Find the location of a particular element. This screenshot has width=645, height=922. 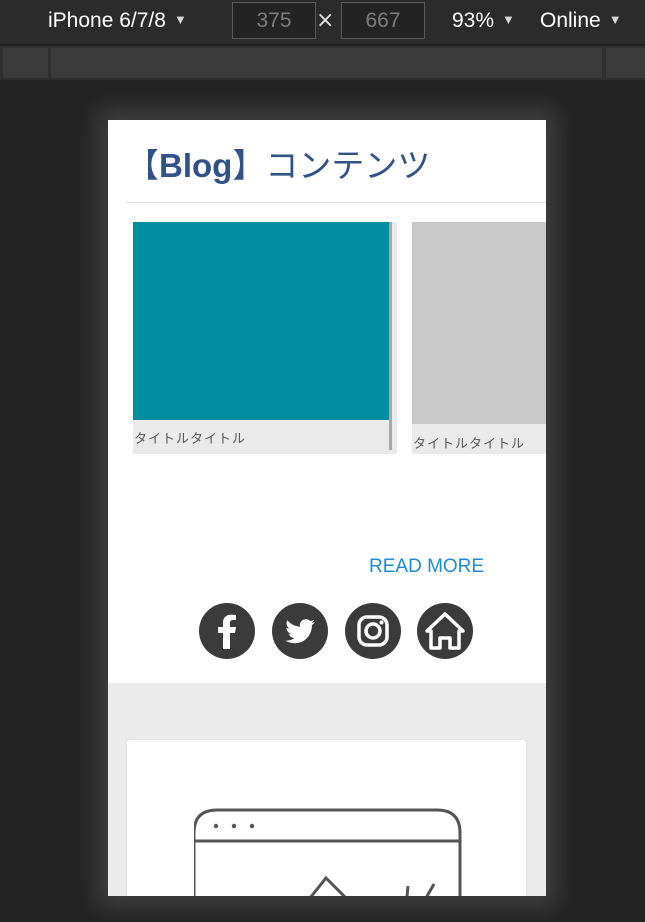

content-panel is located at coordinates (326, 818).